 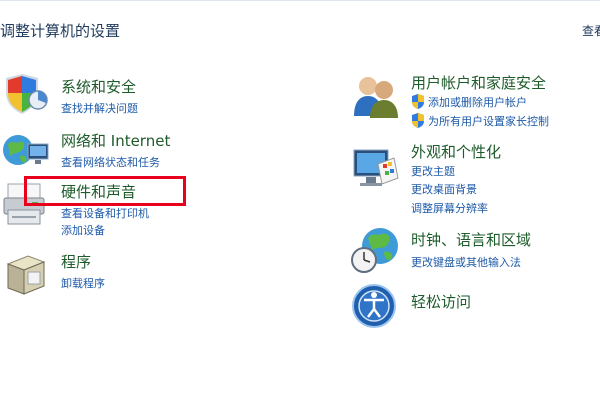 What do you see at coordinates (478, 82) in the screenshot?
I see `category-user-accounts: 用户帐户和家庭安全` at bounding box center [478, 82].